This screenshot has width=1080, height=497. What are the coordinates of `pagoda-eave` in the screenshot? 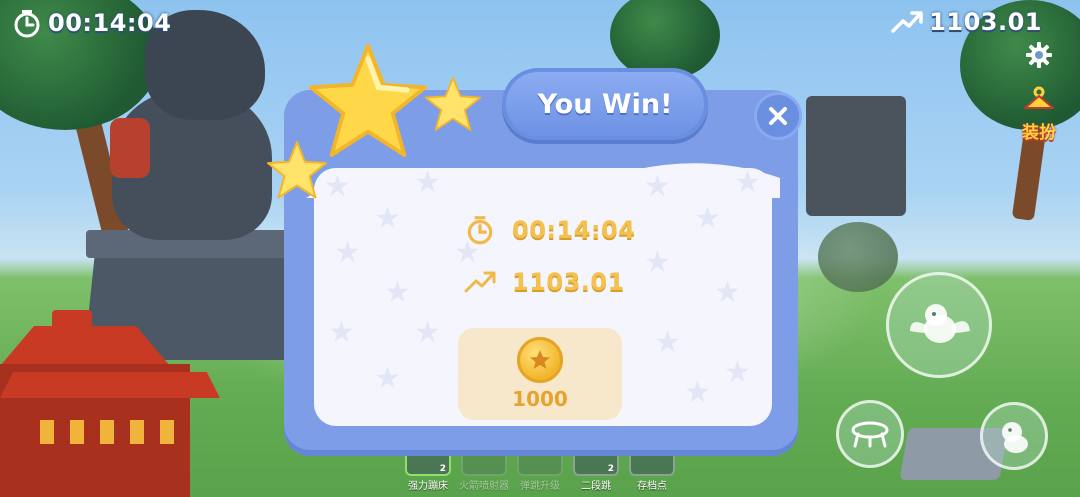 It's located at (110, 385).